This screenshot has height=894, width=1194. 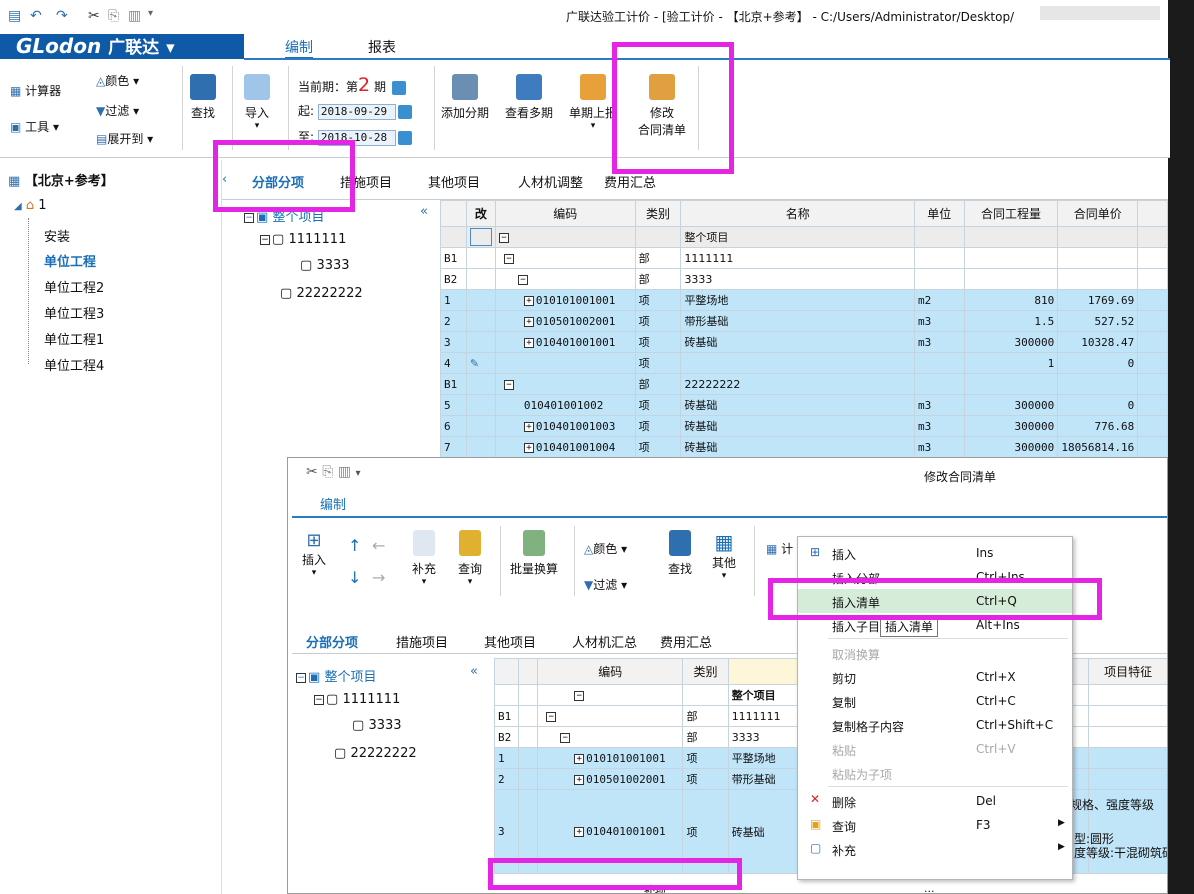 What do you see at coordinates (935, 825) in the screenshot?
I see `menu-item: ▣ 查询 F3 ▶` at bounding box center [935, 825].